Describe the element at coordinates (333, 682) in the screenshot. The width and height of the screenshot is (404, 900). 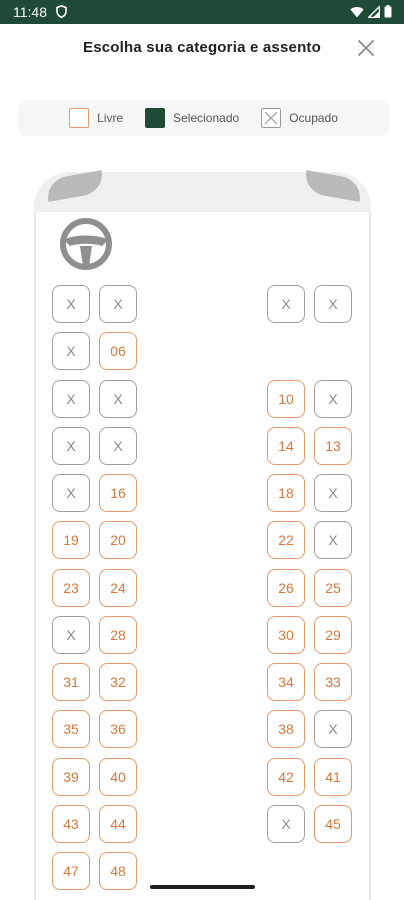
I see `seat-33: 33` at that location.